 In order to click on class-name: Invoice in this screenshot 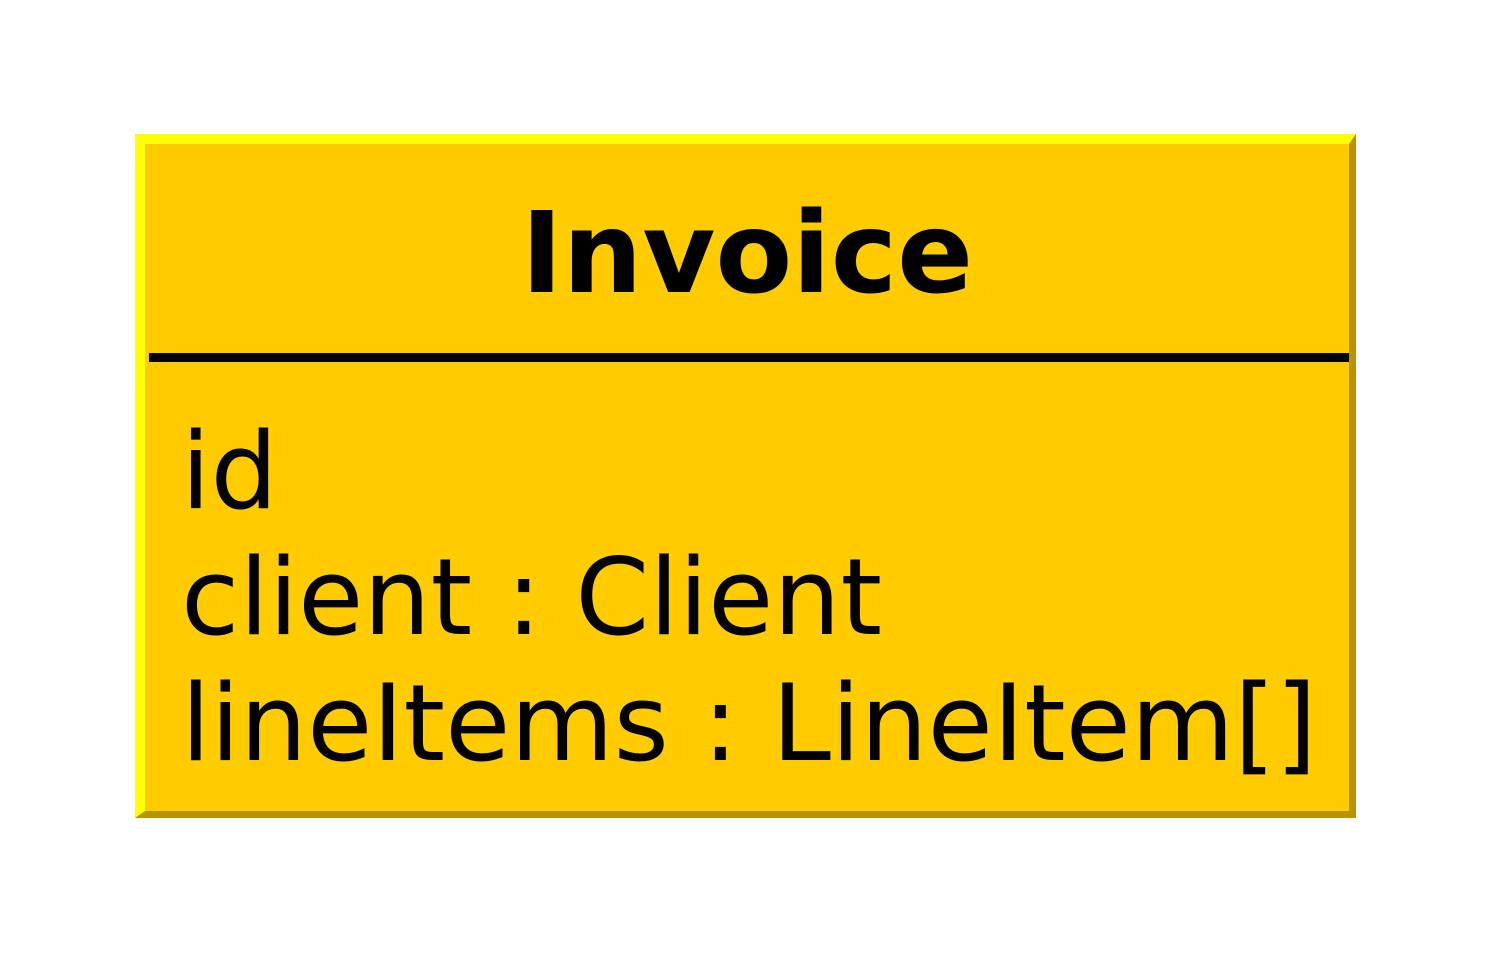, I will do `click(747, 254)`.